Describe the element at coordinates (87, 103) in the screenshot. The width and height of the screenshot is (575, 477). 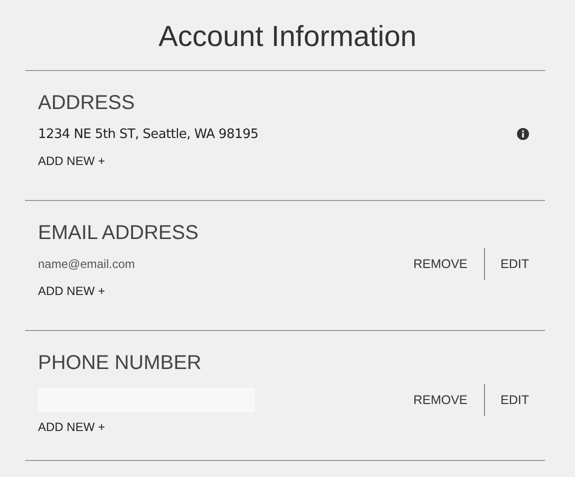
I see `section-heading: ADDRESS` at that location.